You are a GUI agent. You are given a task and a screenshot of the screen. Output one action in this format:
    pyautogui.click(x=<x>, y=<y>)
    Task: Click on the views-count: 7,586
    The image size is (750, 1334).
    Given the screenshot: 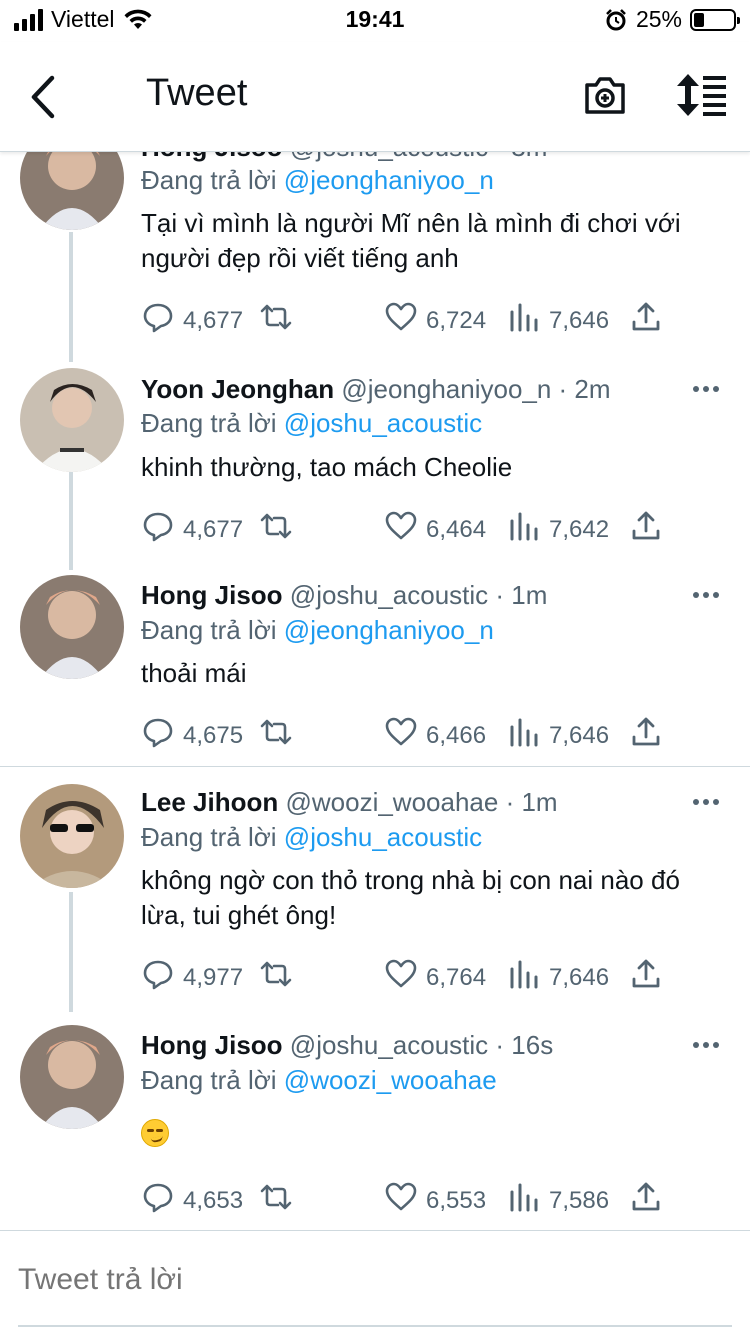 What is the action you would take?
    pyautogui.click(x=579, y=1200)
    